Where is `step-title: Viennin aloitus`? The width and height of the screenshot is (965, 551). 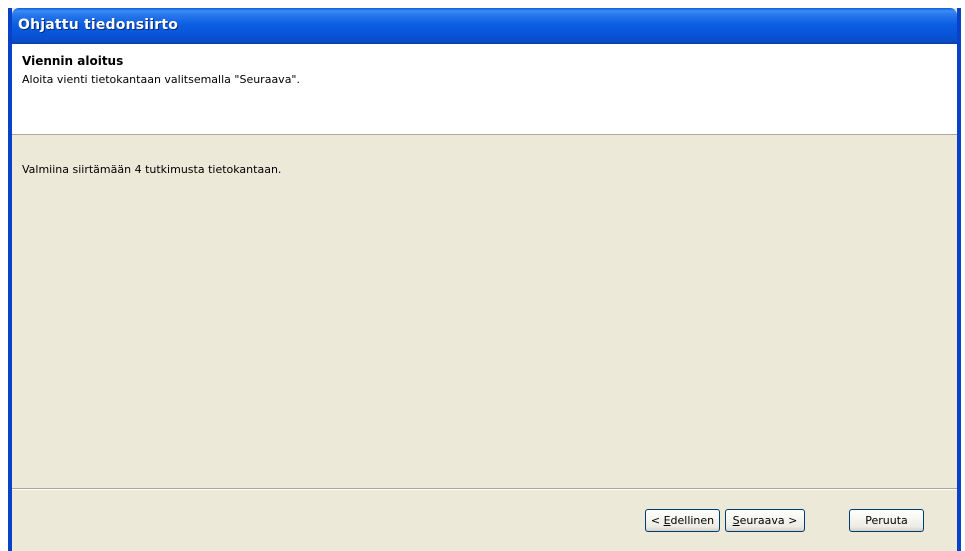 step-title: Viennin aloitus is located at coordinates (73, 61).